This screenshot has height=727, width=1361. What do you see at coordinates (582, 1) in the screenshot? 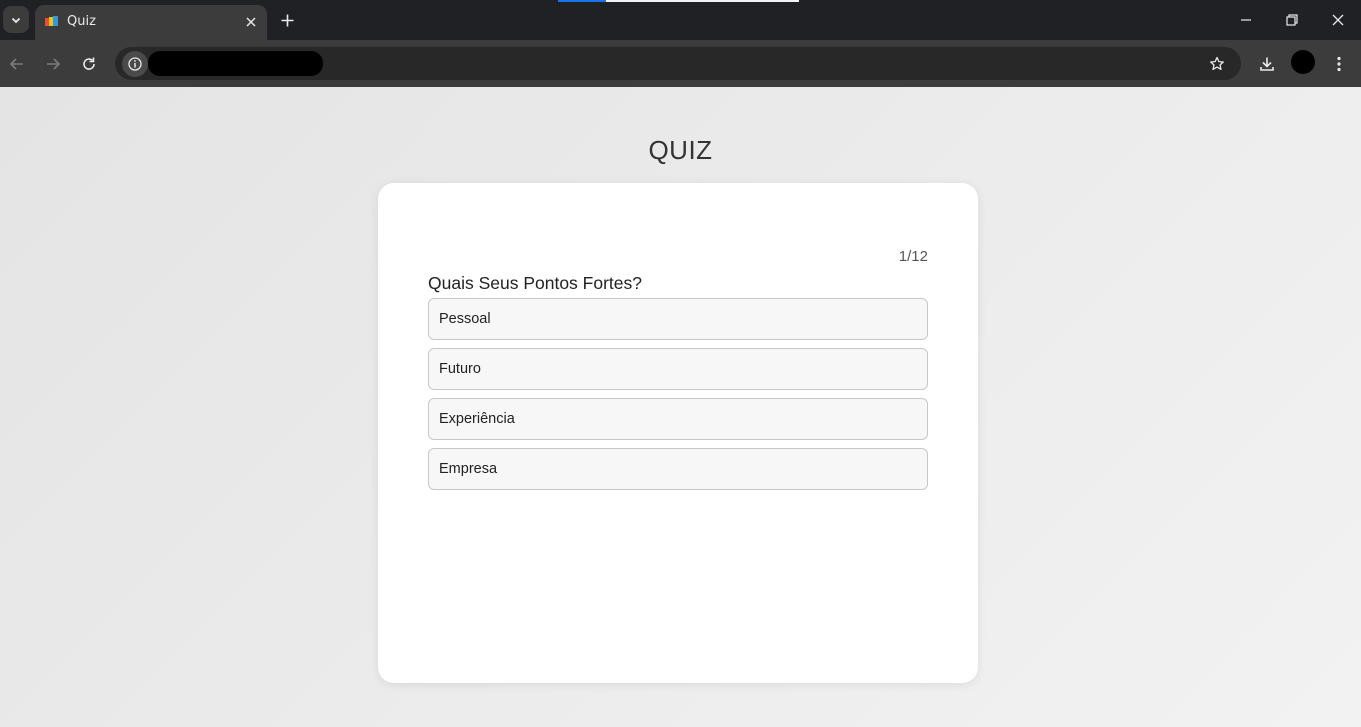
I see `loading-indicator` at bounding box center [582, 1].